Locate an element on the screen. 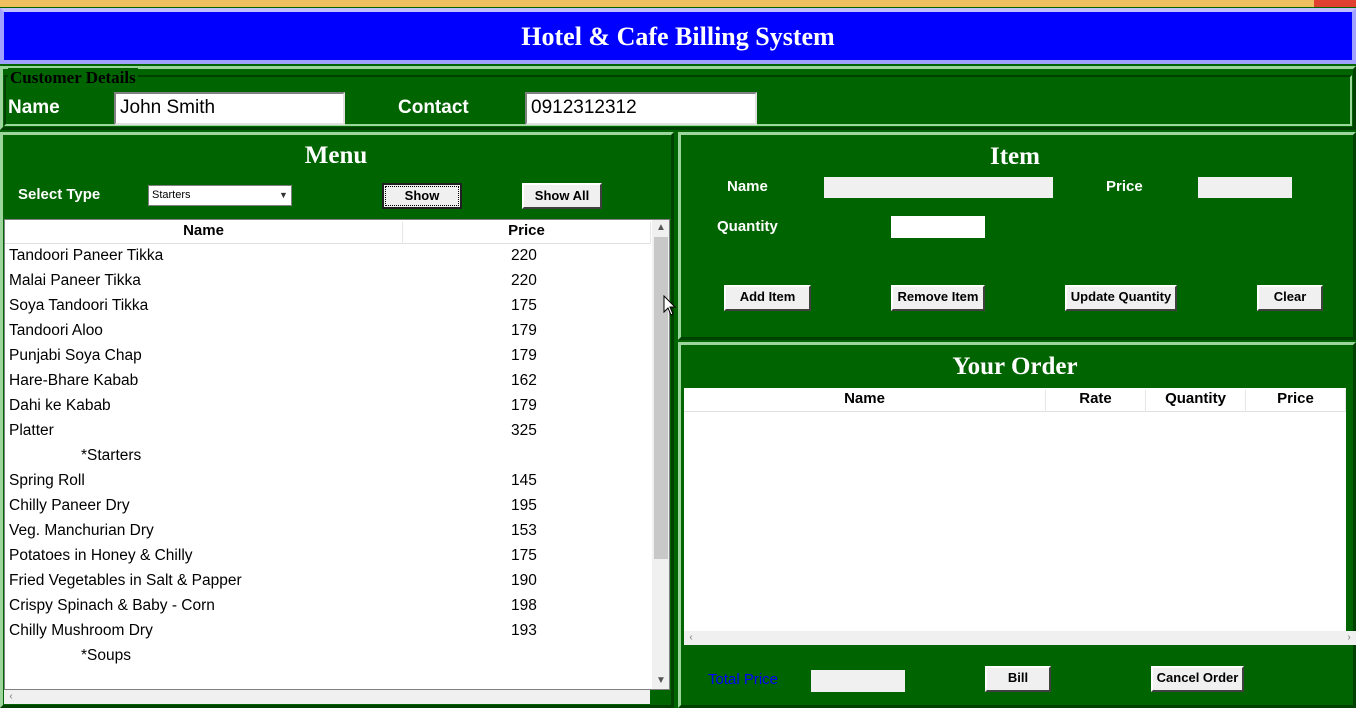  menu-item-price: 325 is located at coordinates (524, 430).